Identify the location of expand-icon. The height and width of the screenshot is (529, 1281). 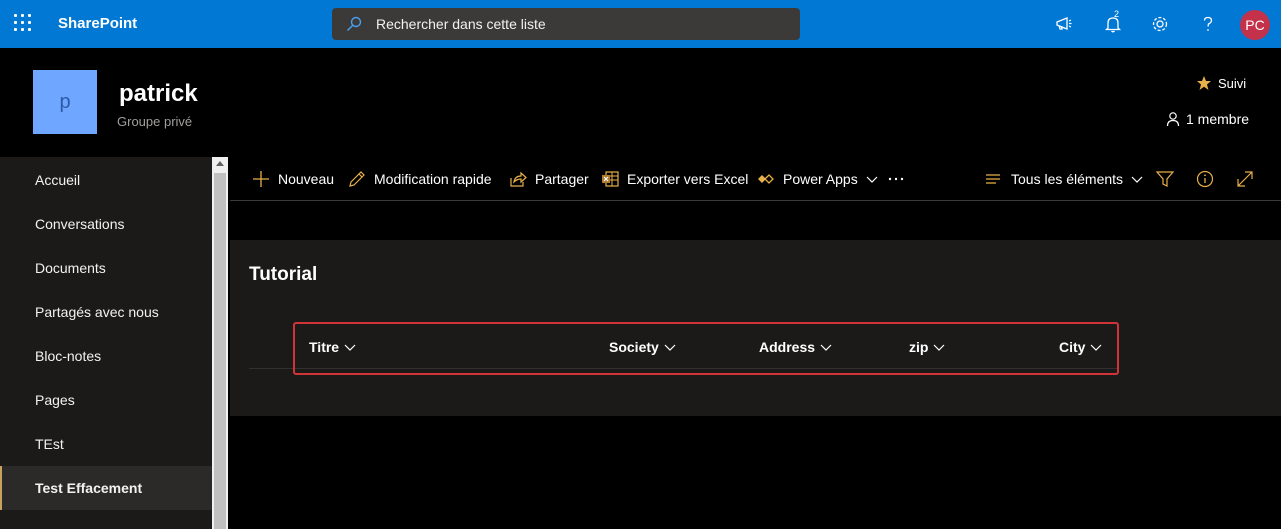
(1245, 179).